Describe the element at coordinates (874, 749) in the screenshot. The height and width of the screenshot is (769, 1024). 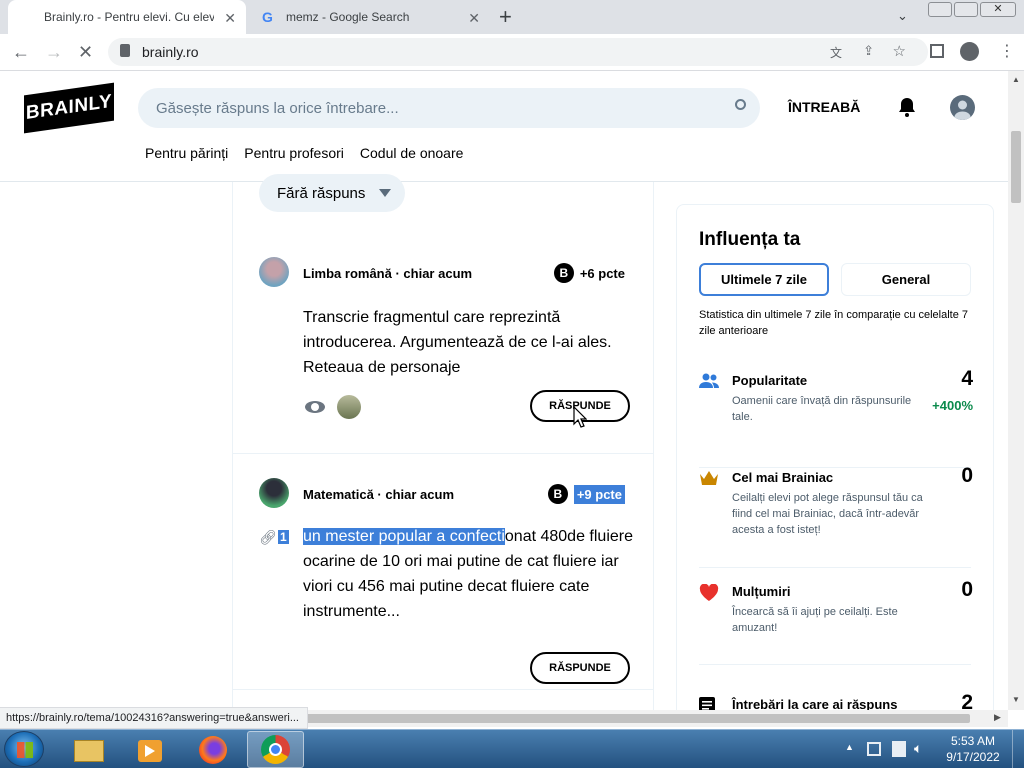
I see `network-icon` at that location.